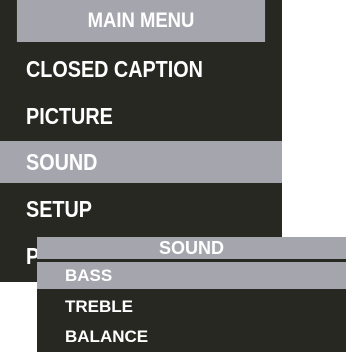 The width and height of the screenshot is (346, 352). What do you see at coordinates (191, 248) in the screenshot?
I see `sound-submenu-title: SOUND` at bounding box center [191, 248].